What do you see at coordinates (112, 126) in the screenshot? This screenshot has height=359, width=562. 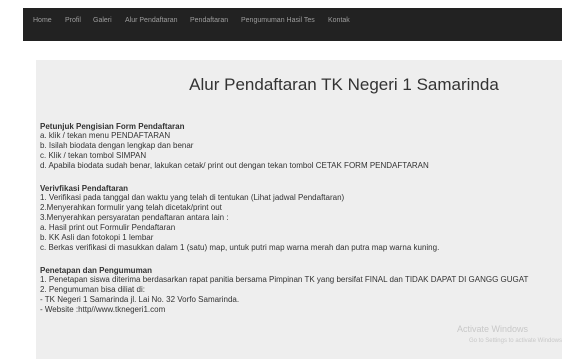 I see `section-heading: Petunjuk Pengisian Form Pendaftaran` at bounding box center [112, 126].